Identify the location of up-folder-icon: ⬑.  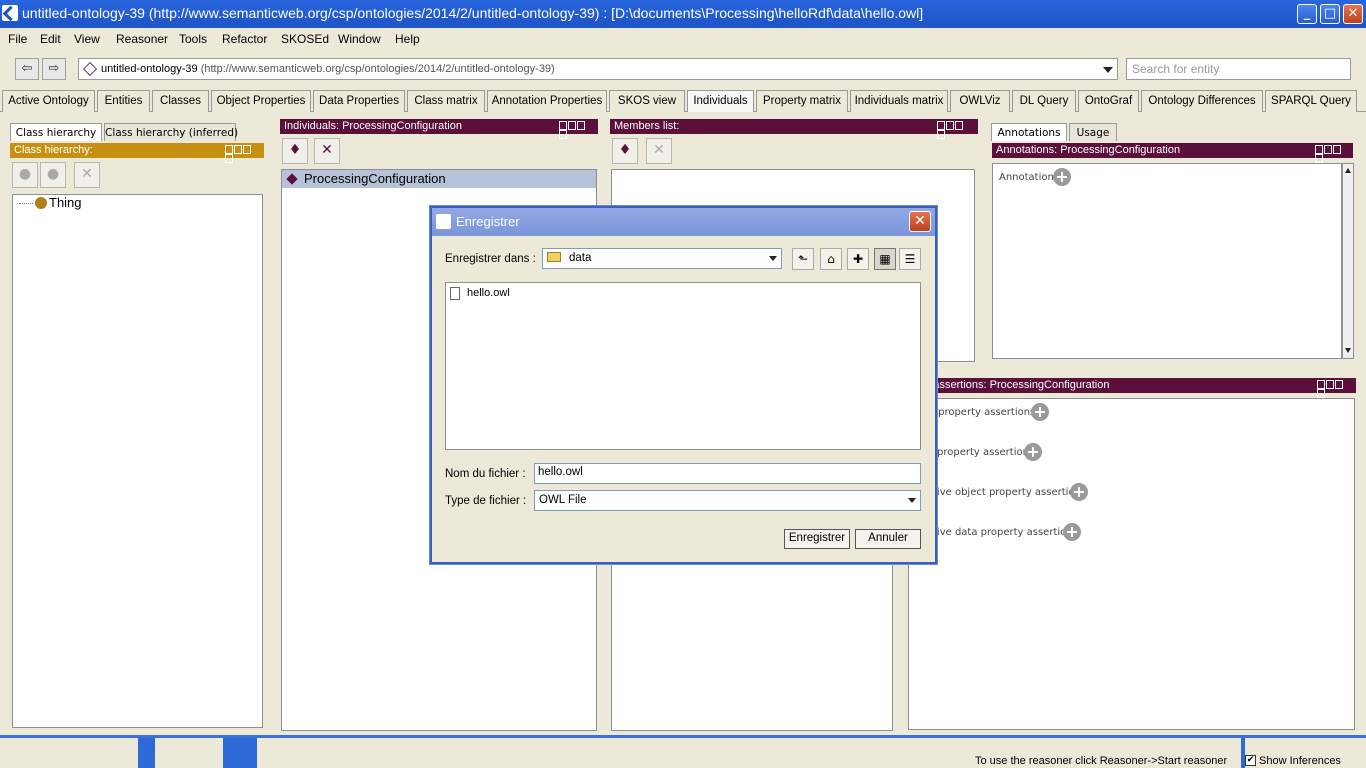
(803, 259).